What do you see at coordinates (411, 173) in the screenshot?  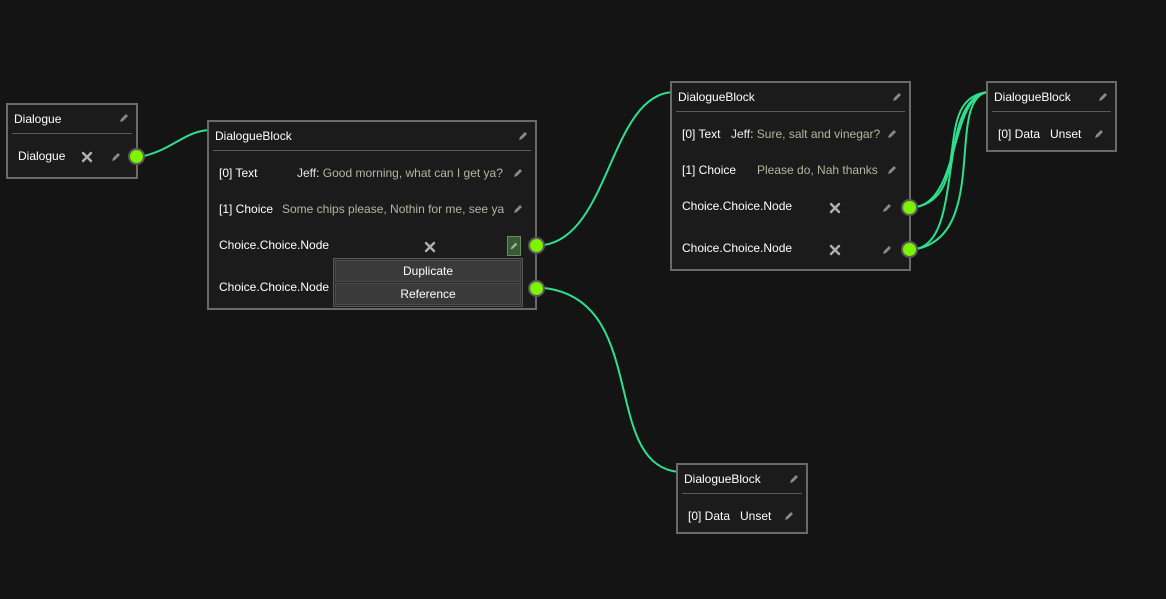 I see `line-text: Good morning, what can I get ya?` at bounding box center [411, 173].